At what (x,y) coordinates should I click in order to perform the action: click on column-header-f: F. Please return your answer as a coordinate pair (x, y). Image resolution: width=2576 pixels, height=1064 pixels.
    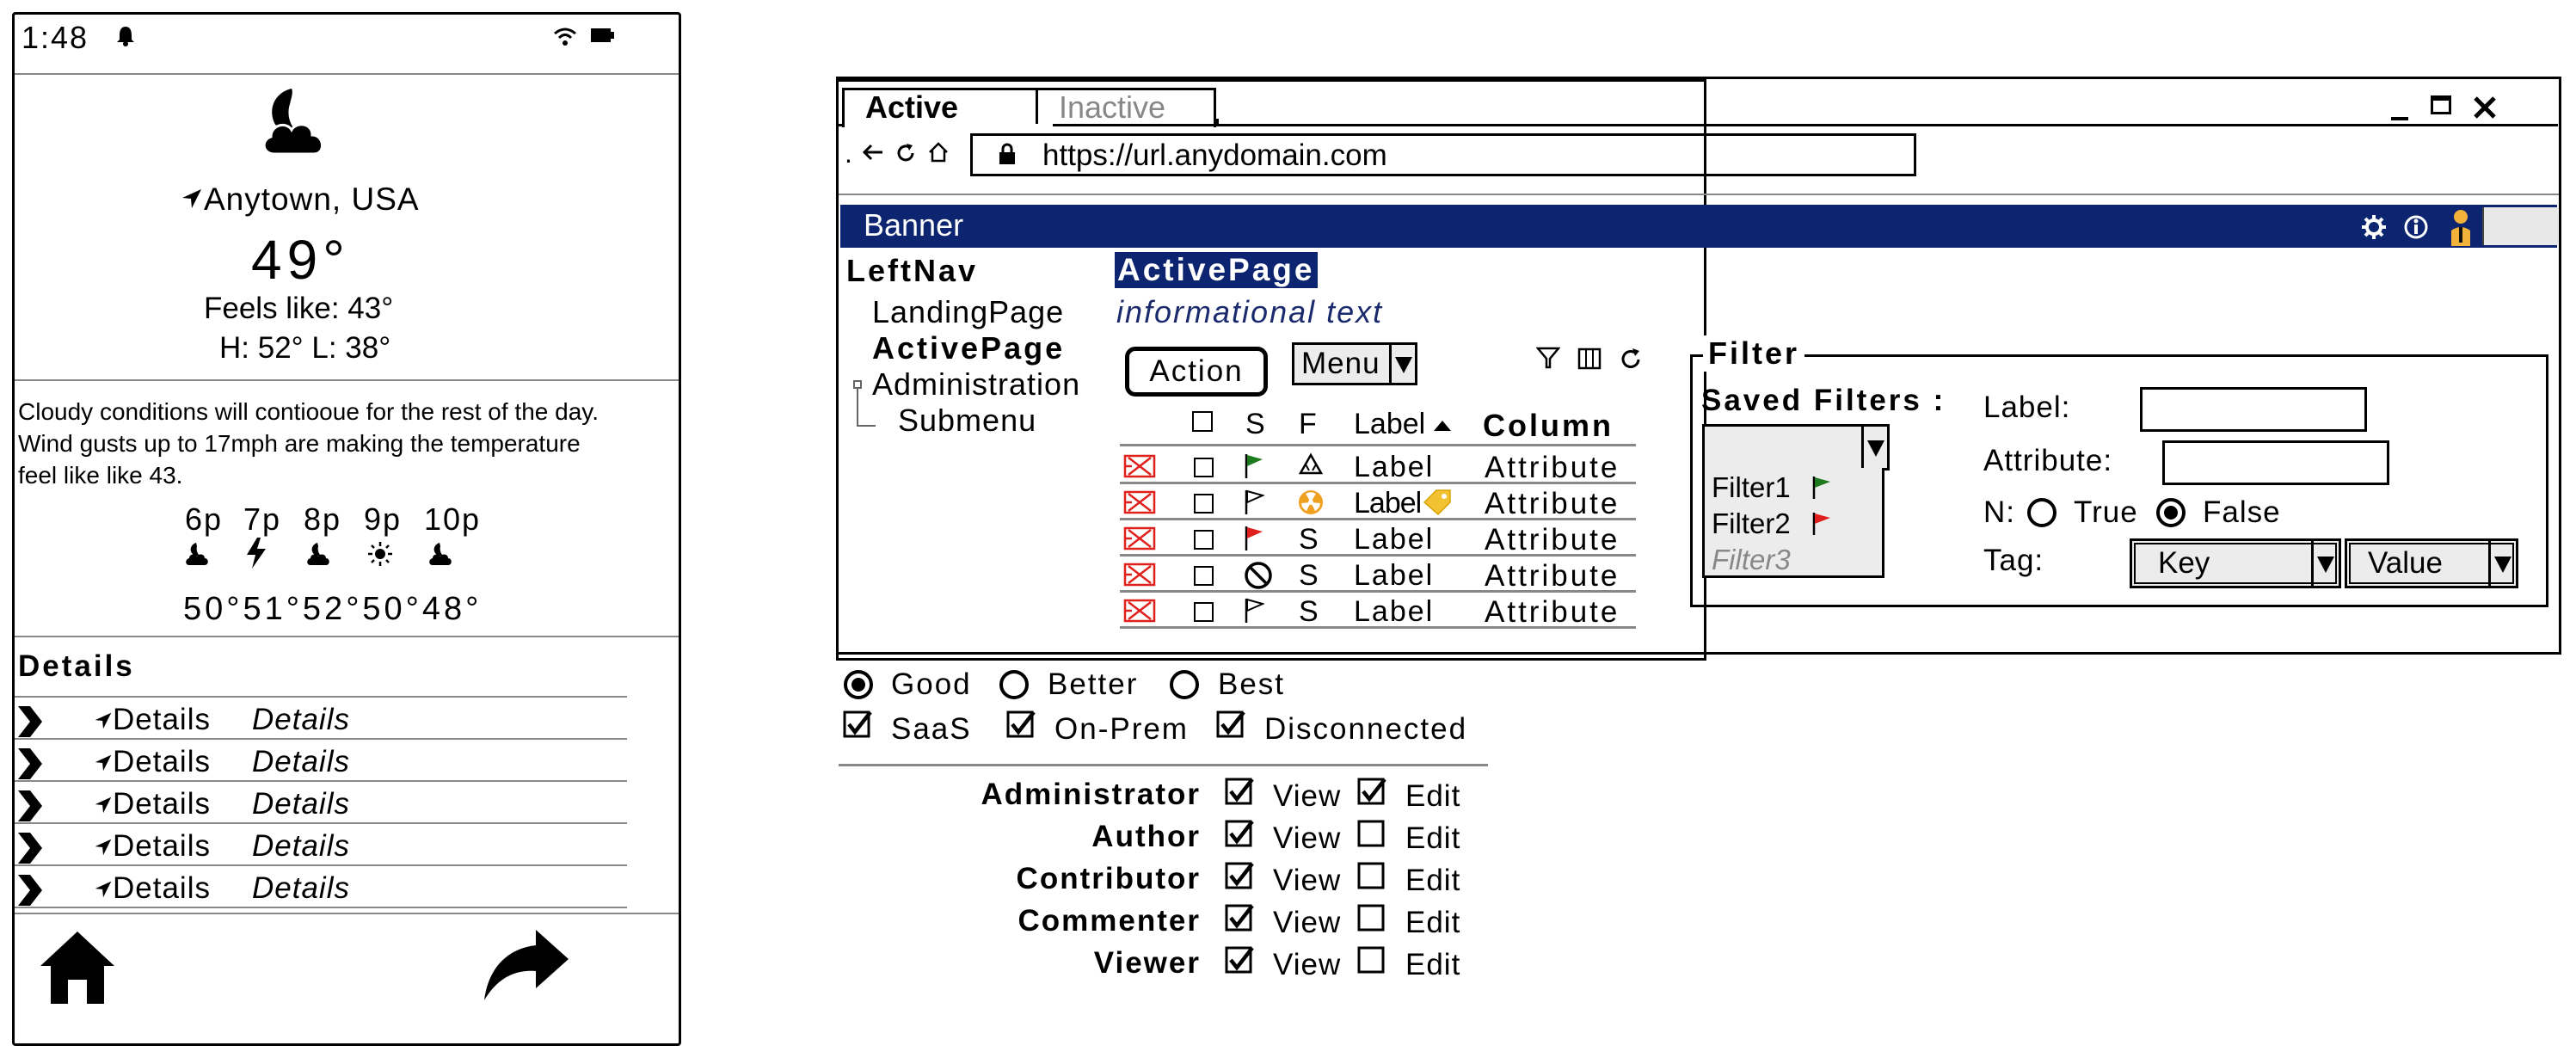
    Looking at the image, I should click on (1308, 424).